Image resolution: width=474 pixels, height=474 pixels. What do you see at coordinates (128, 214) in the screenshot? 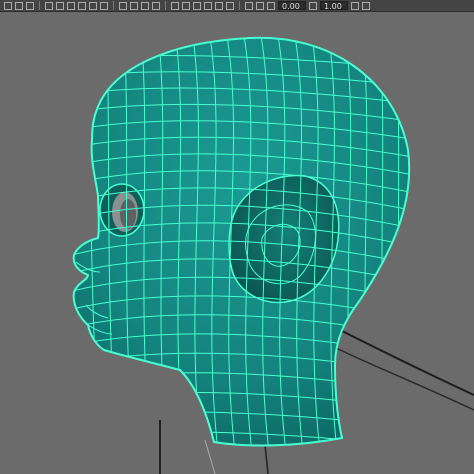
I see `eyeball-shade` at bounding box center [128, 214].